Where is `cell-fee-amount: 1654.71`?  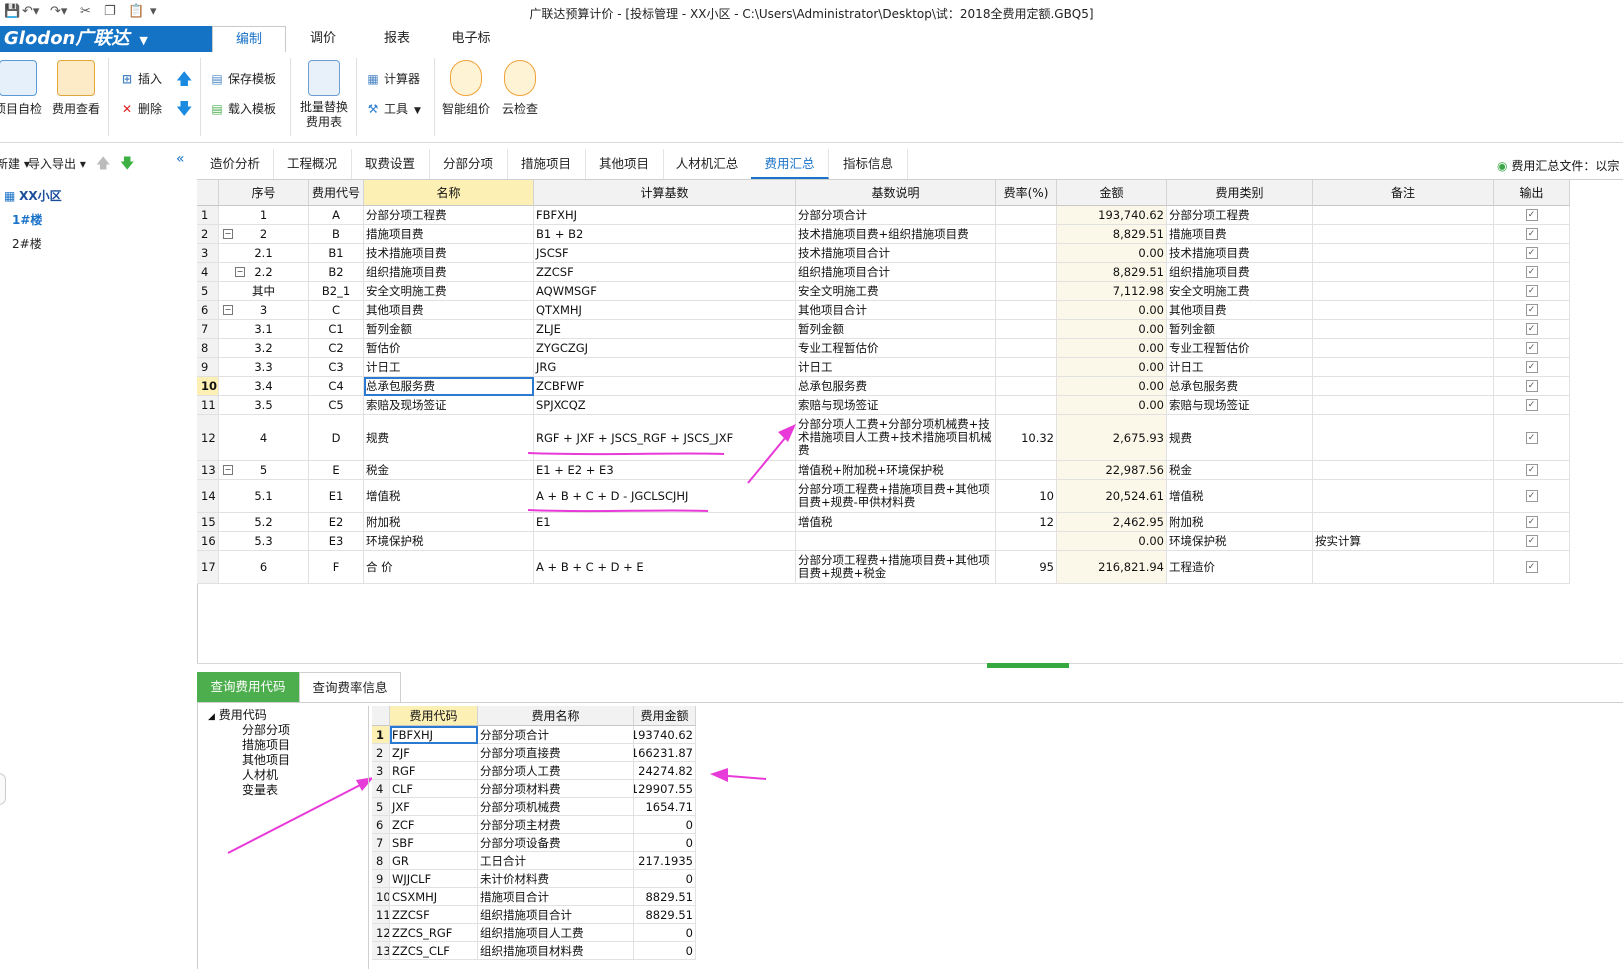 cell-fee-amount: 1654.71 is located at coordinates (665, 807).